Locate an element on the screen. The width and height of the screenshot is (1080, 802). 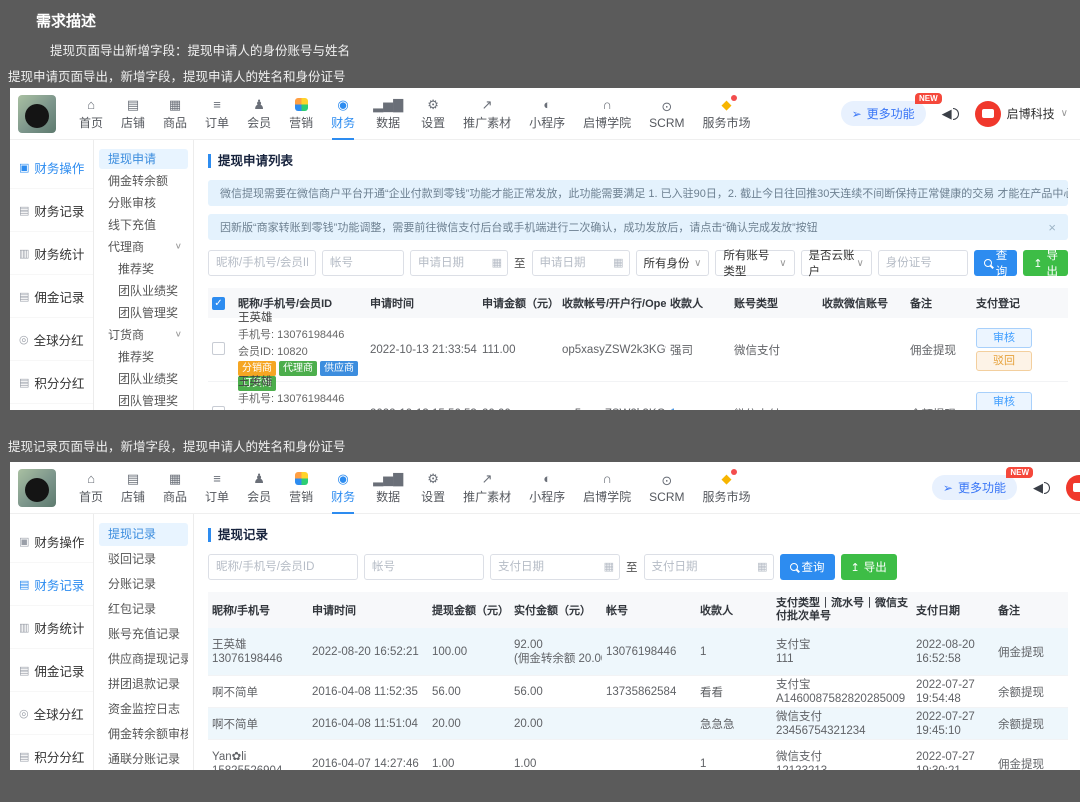
submenu-item: 线下充值 is located at coordinates (143, 225).